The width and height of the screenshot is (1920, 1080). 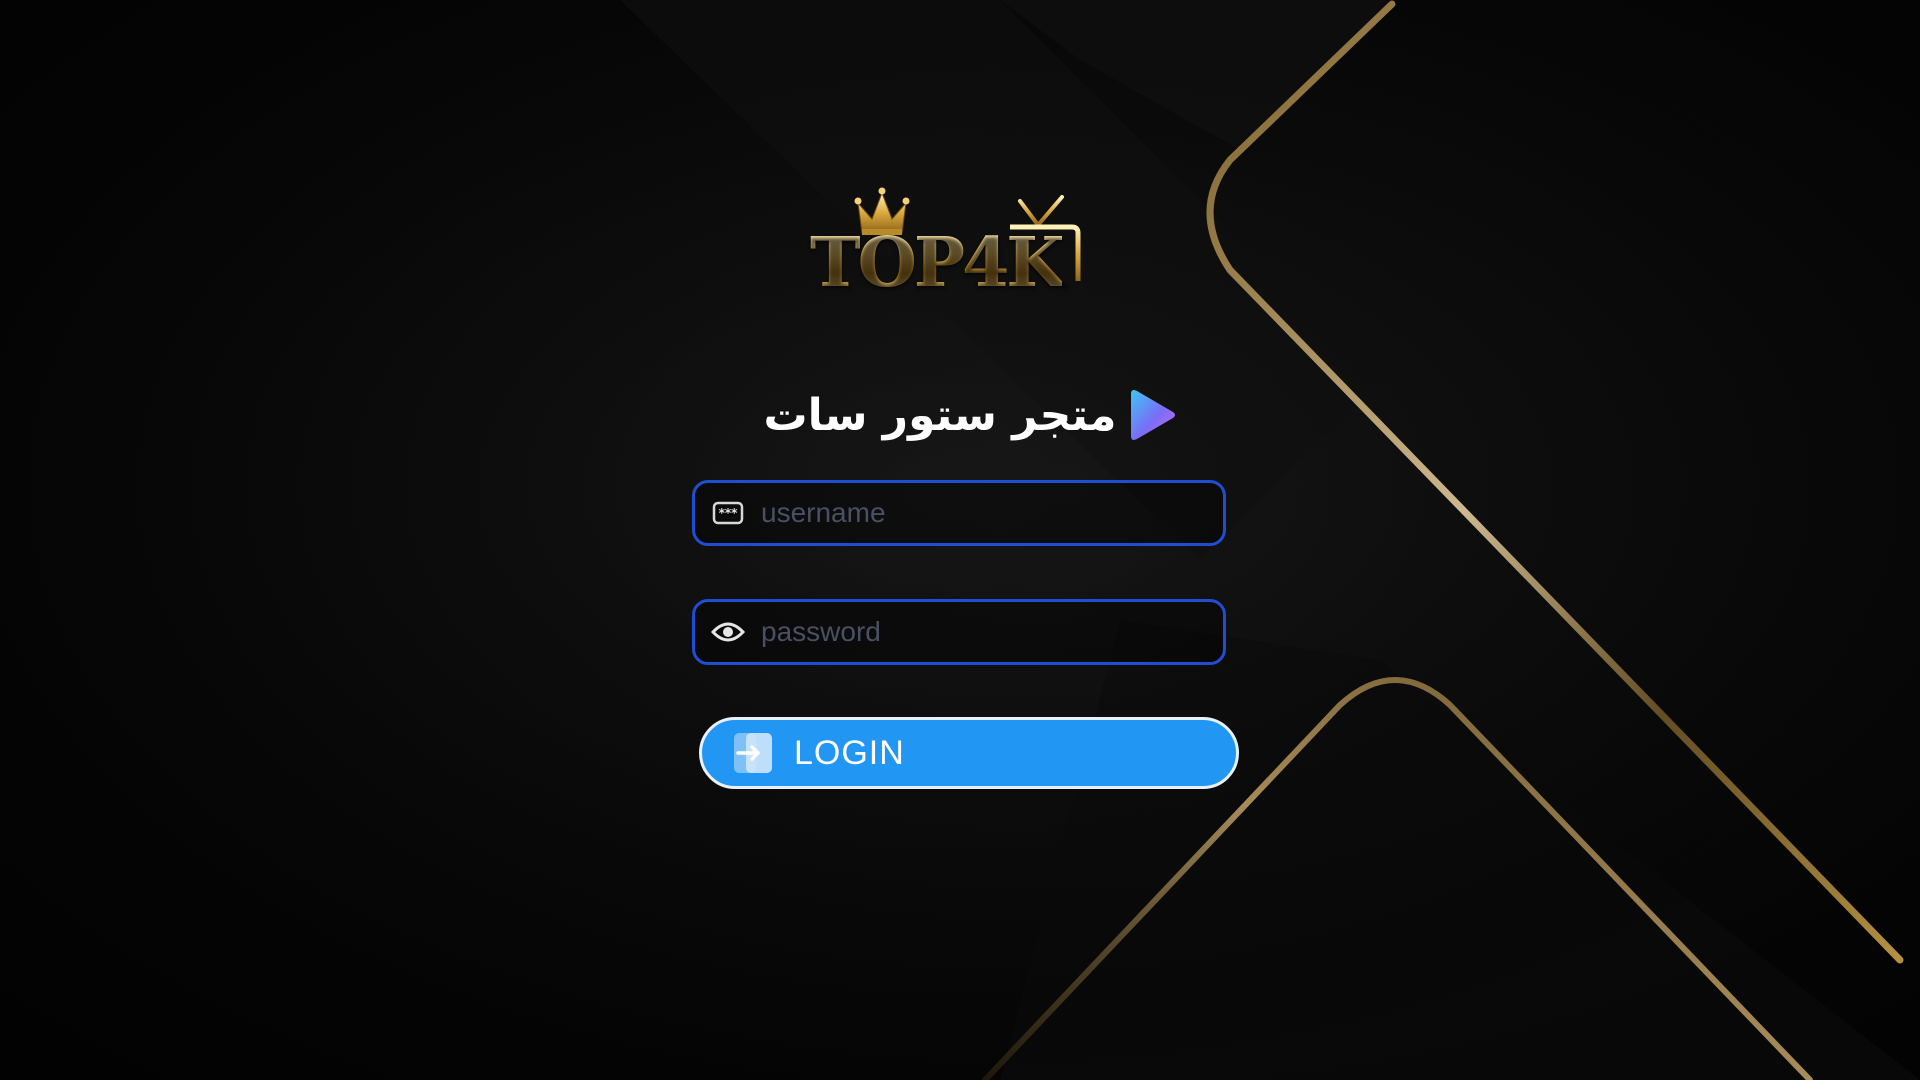 I want to click on password-dots-icon: ***, so click(x=728, y=513).